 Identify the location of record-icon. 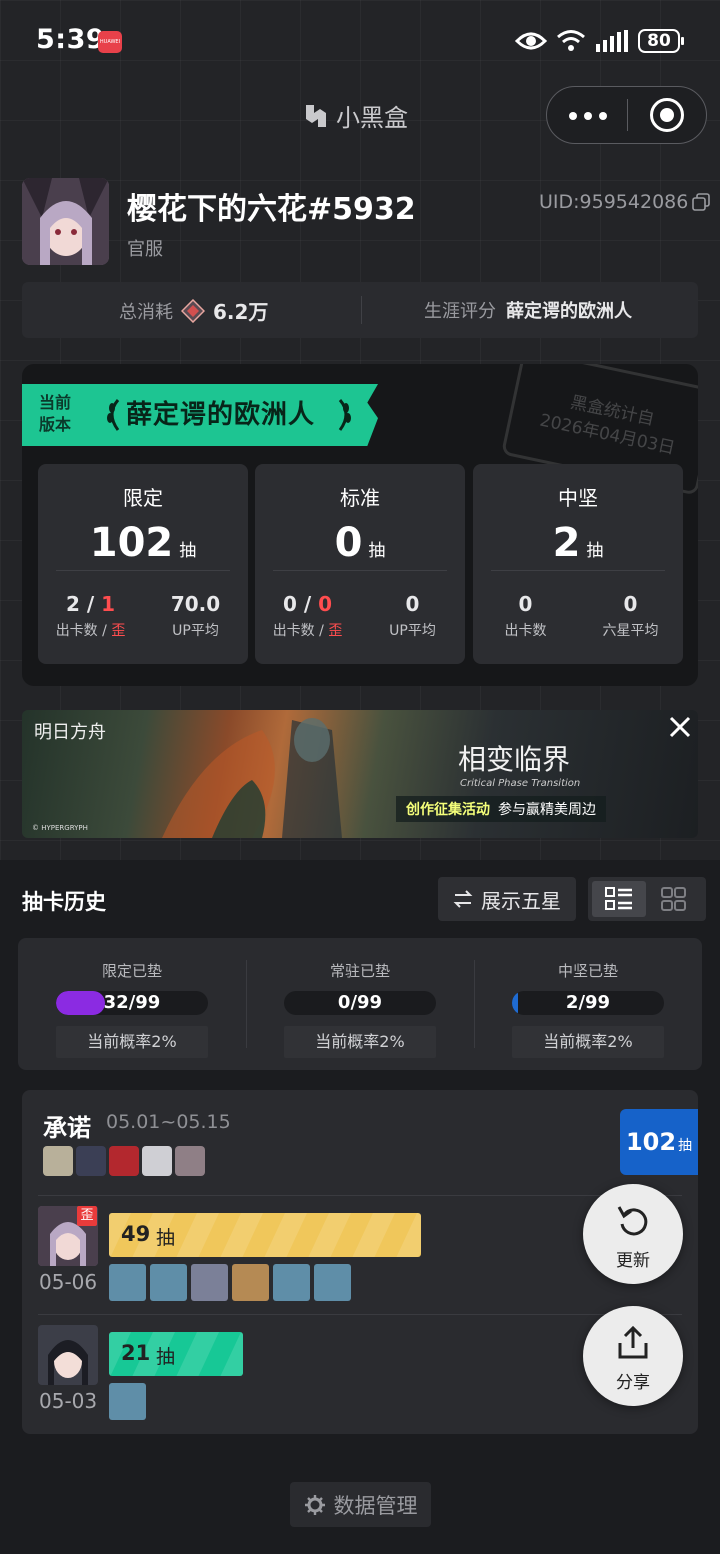
(667, 115).